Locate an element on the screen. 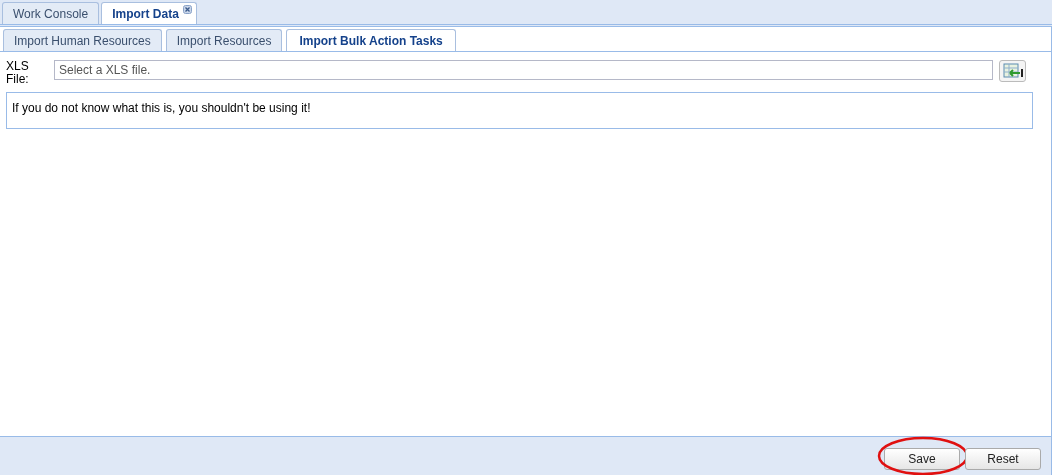 The image size is (1052, 475). tab: Work Console is located at coordinates (51, 13).